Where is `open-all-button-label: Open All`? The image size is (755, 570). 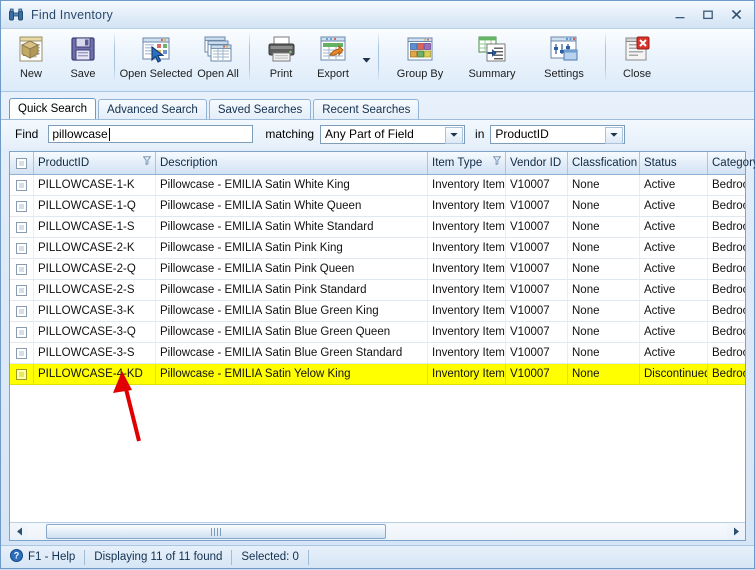
open-all-button-label: Open All is located at coordinates (218, 74).